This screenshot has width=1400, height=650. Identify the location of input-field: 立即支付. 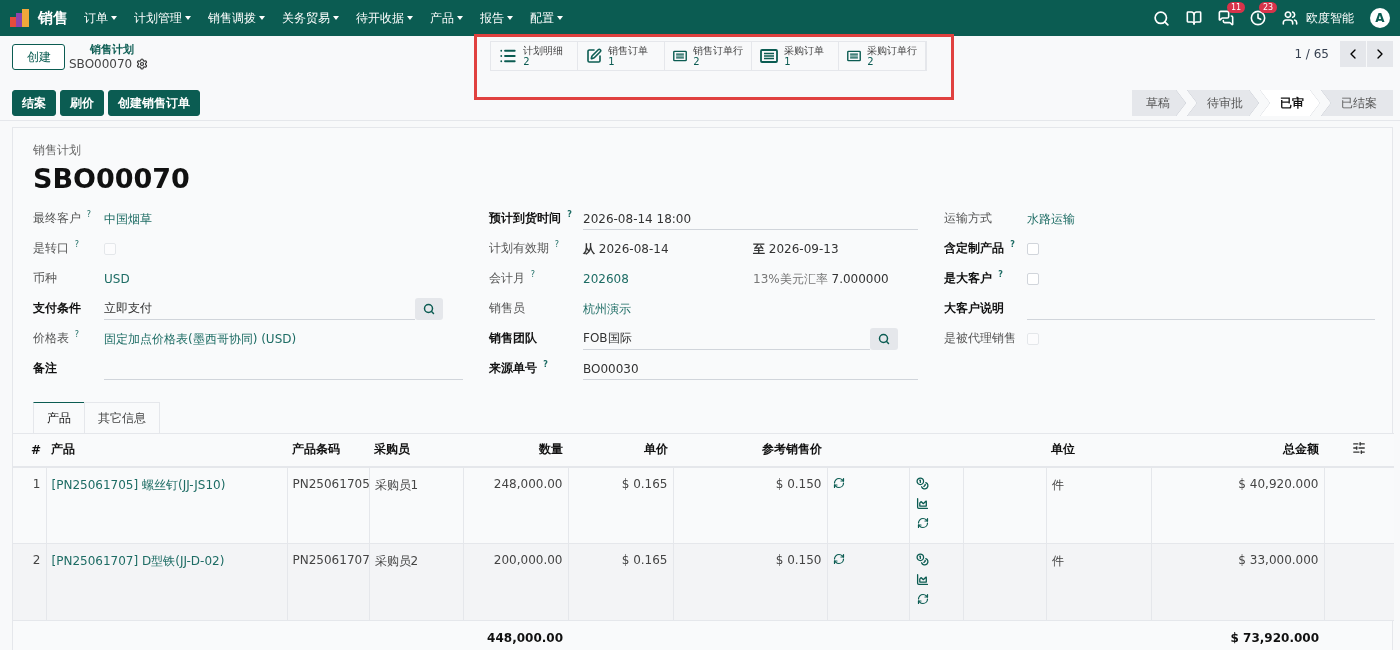
(259, 309).